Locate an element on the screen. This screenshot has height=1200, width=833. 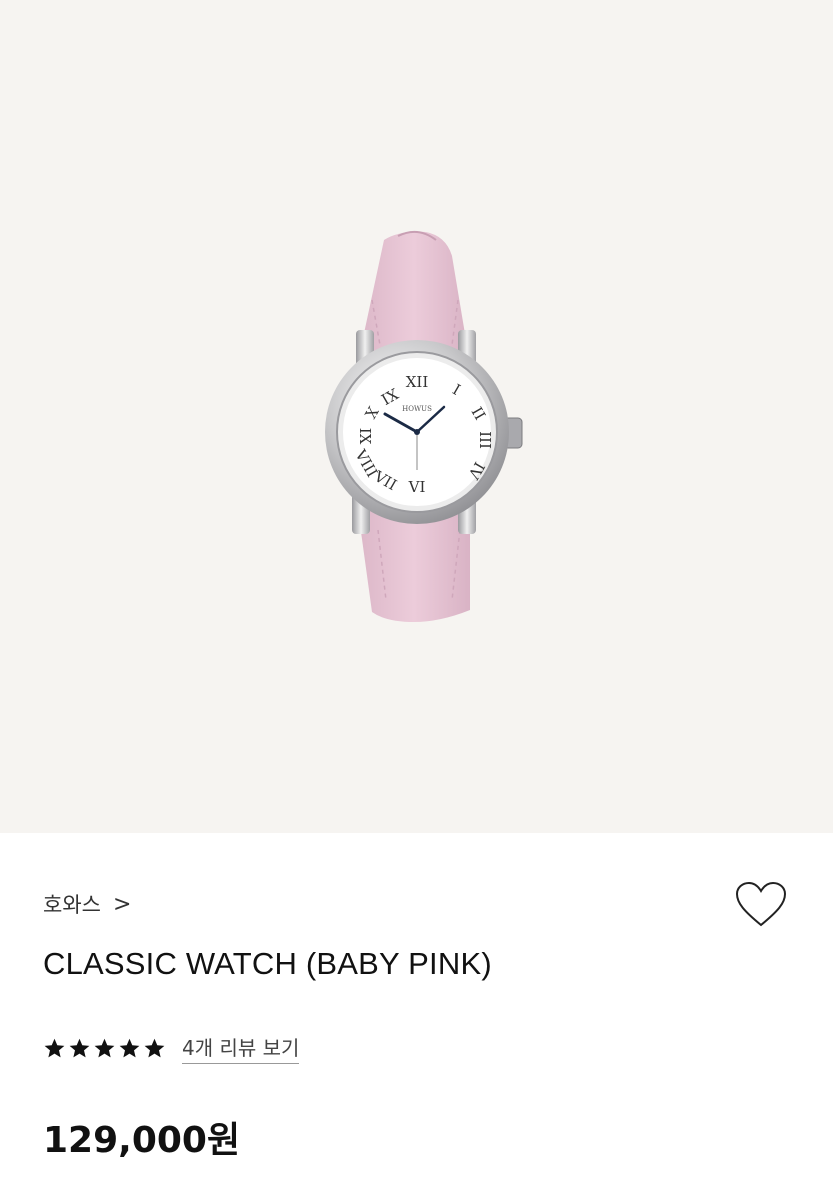
svg-text: III is located at coordinates (485, 440).